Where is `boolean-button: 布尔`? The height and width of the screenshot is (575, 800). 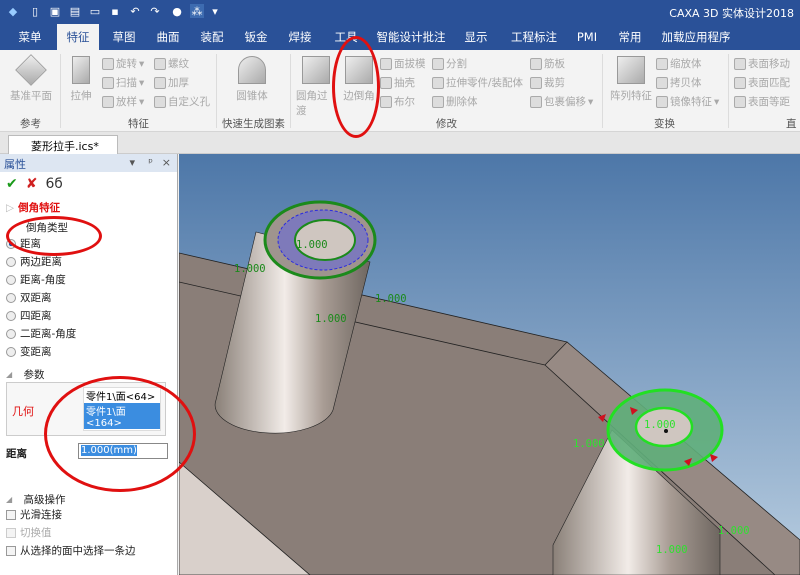 boolean-button: 布尔 is located at coordinates (397, 101).